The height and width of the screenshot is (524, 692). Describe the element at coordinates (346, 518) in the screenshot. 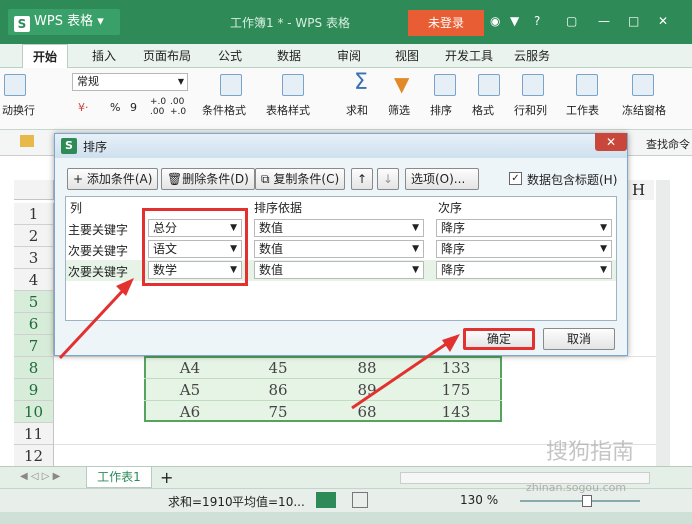

I see `bottom-edge` at that location.